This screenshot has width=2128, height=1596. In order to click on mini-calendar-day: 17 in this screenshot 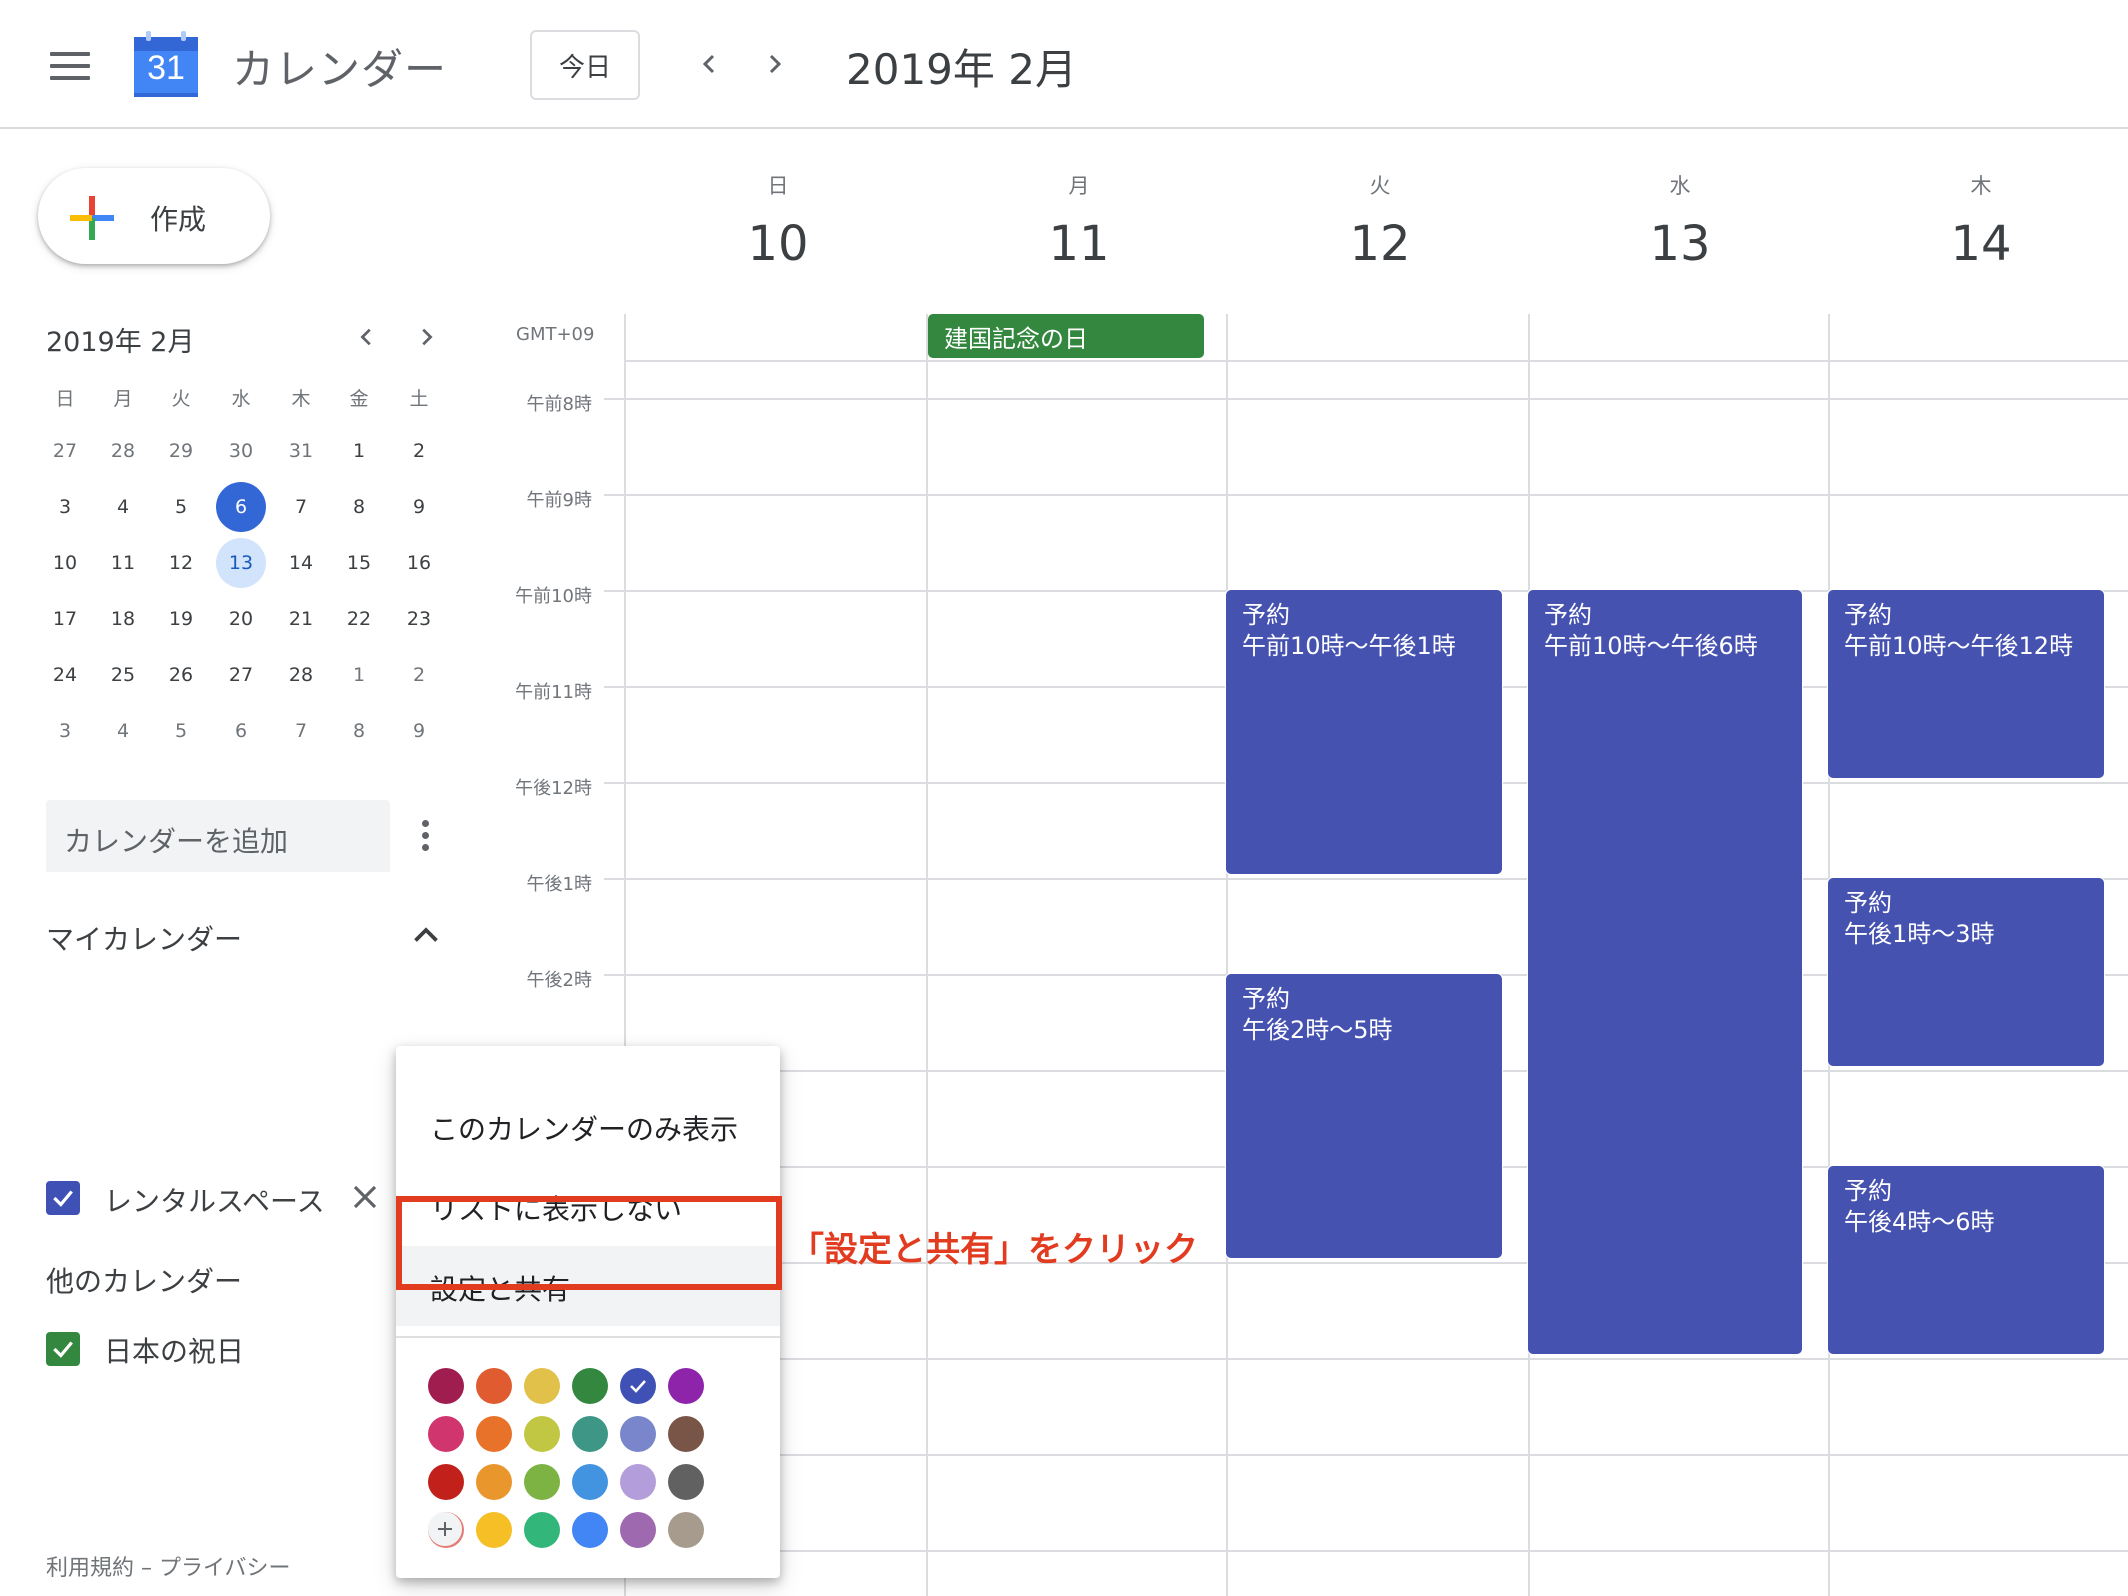, I will do `click(65, 619)`.